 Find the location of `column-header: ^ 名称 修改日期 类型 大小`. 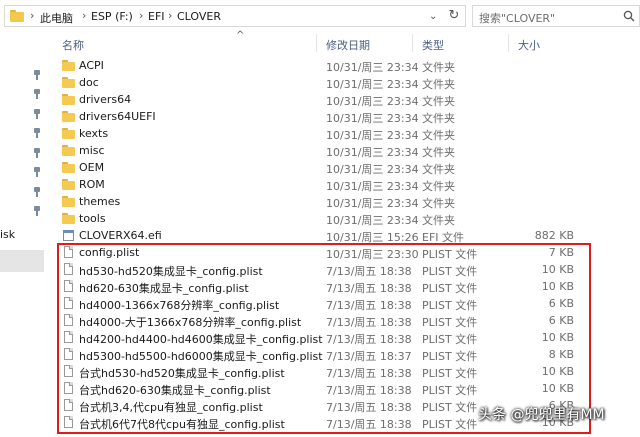

column-header: ^ 名称 修改日期 类型 大小 is located at coordinates (346, 42).